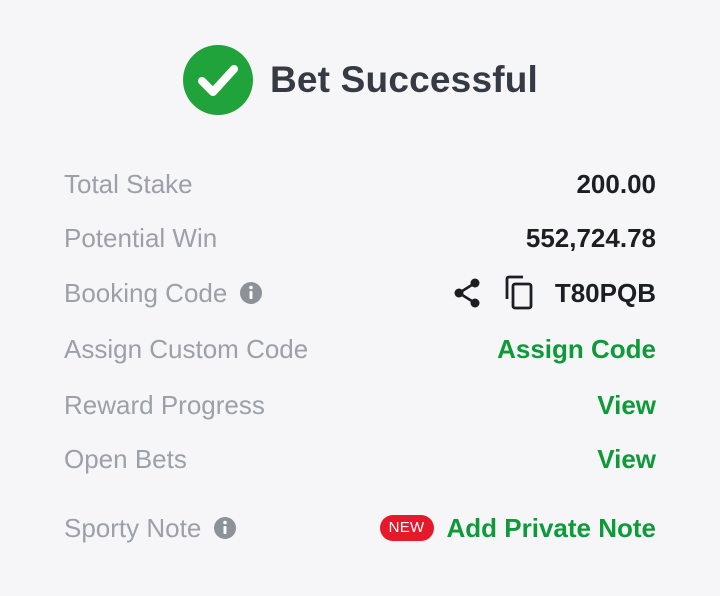  What do you see at coordinates (590, 237) in the screenshot?
I see `potential-win-value: 552,724.78` at bounding box center [590, 237].